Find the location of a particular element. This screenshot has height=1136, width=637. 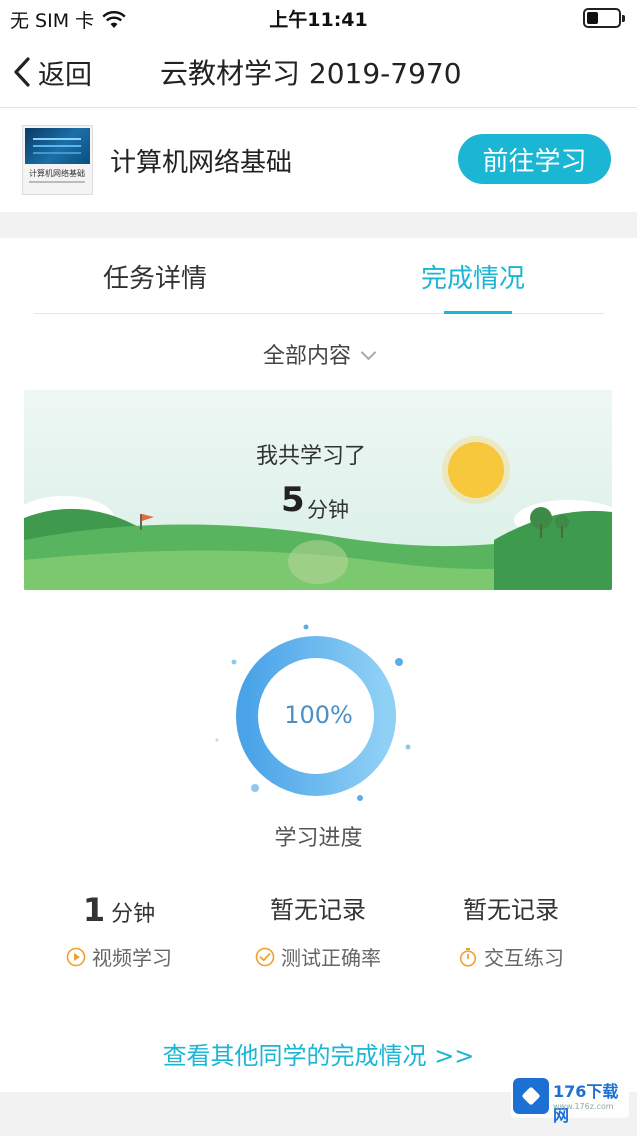

tab-task-details: 任务详情 is located at coordinates (155, 276).